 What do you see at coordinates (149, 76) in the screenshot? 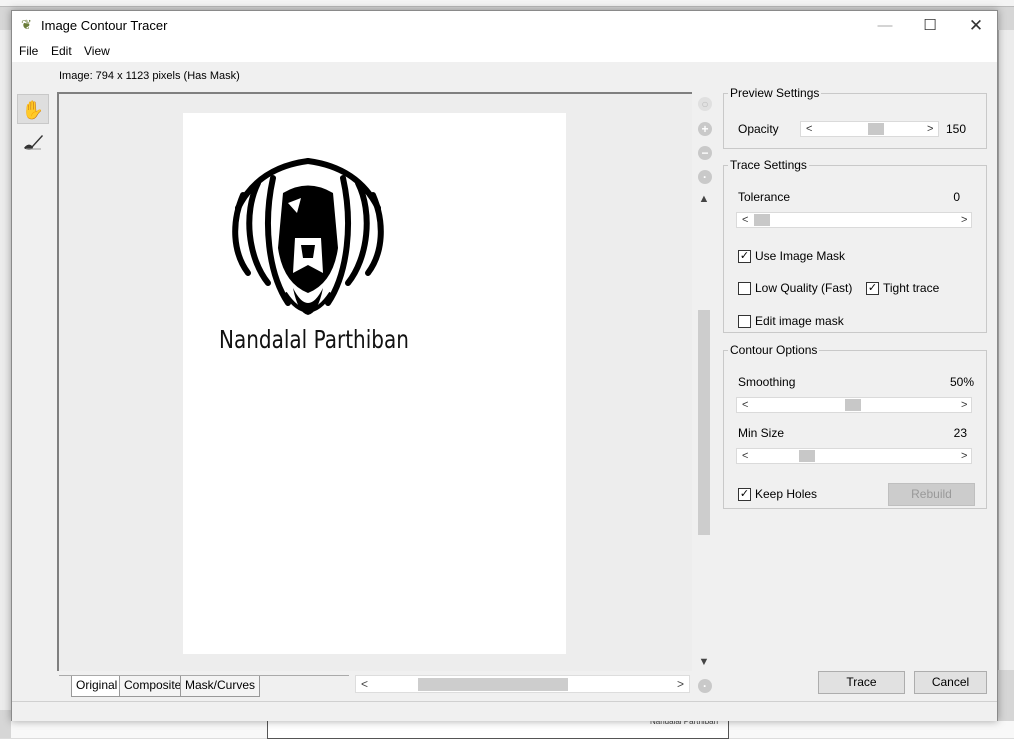
I see `image-info-label: Image: 794 x 1123 pixels (Has Mask)` at bounding box center [149, 76].